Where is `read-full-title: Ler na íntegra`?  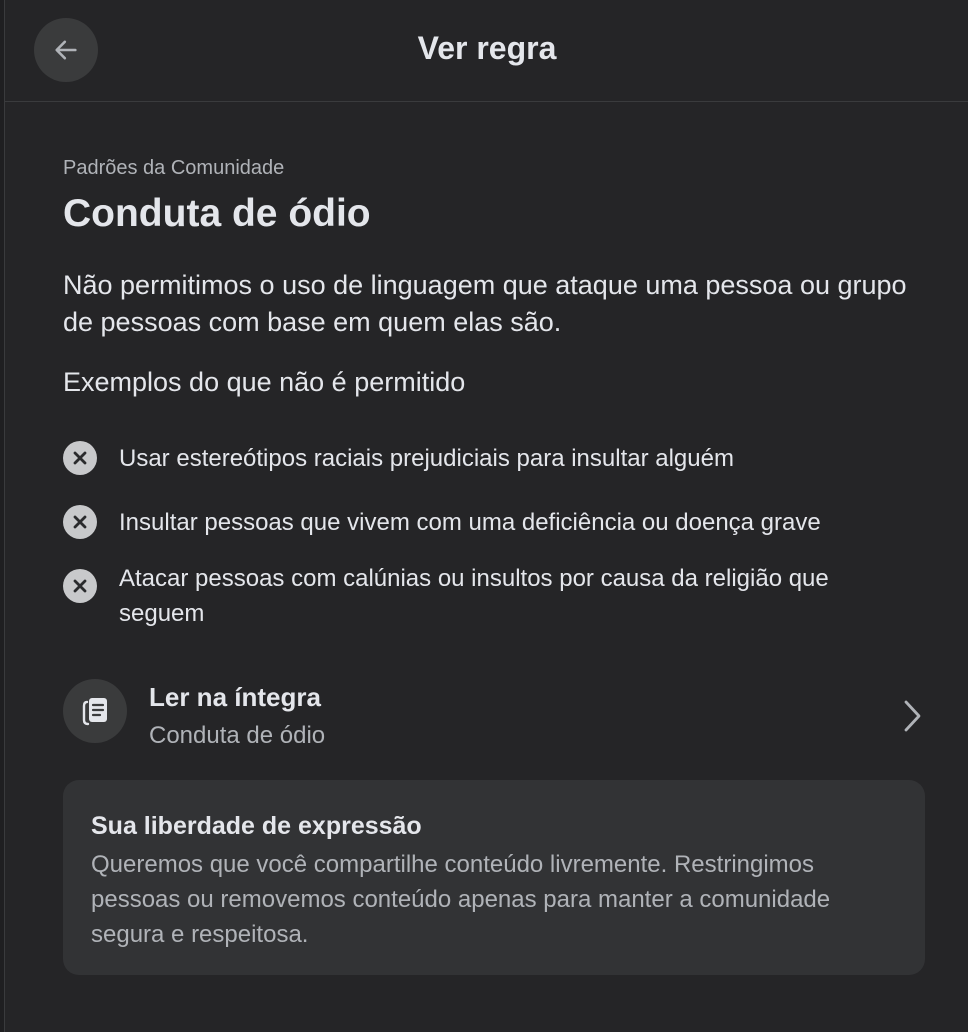
read-full-title: Ler na íntegra is located at coordinates (235, 697).